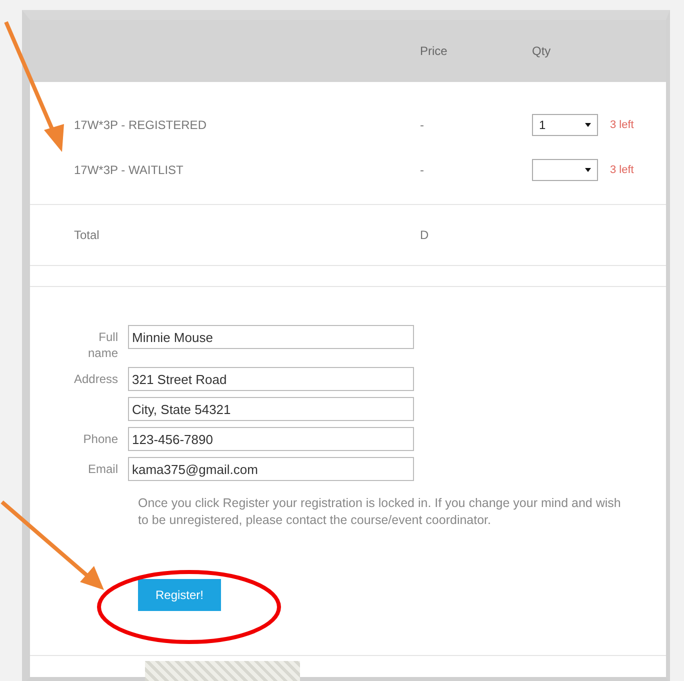  I want to click on input-field: City, State 54321, so click(271, 409).